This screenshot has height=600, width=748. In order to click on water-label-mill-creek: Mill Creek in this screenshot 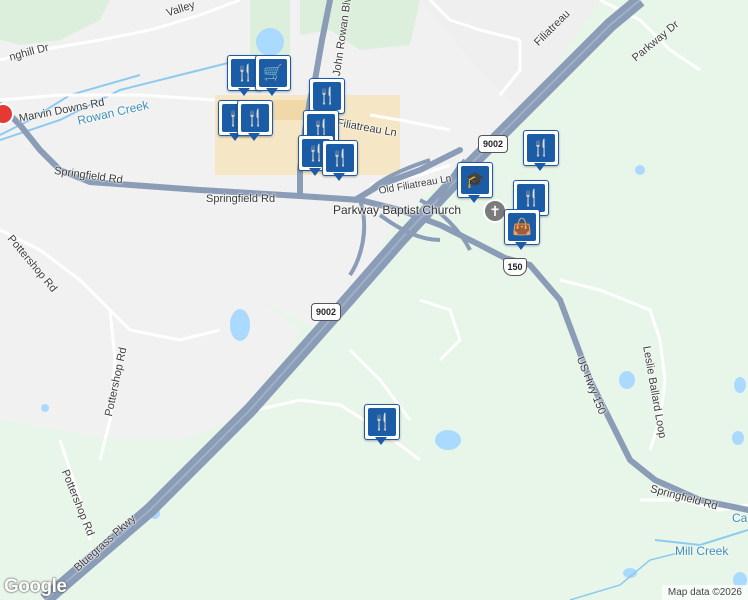, I will do `click(702, 551)`.